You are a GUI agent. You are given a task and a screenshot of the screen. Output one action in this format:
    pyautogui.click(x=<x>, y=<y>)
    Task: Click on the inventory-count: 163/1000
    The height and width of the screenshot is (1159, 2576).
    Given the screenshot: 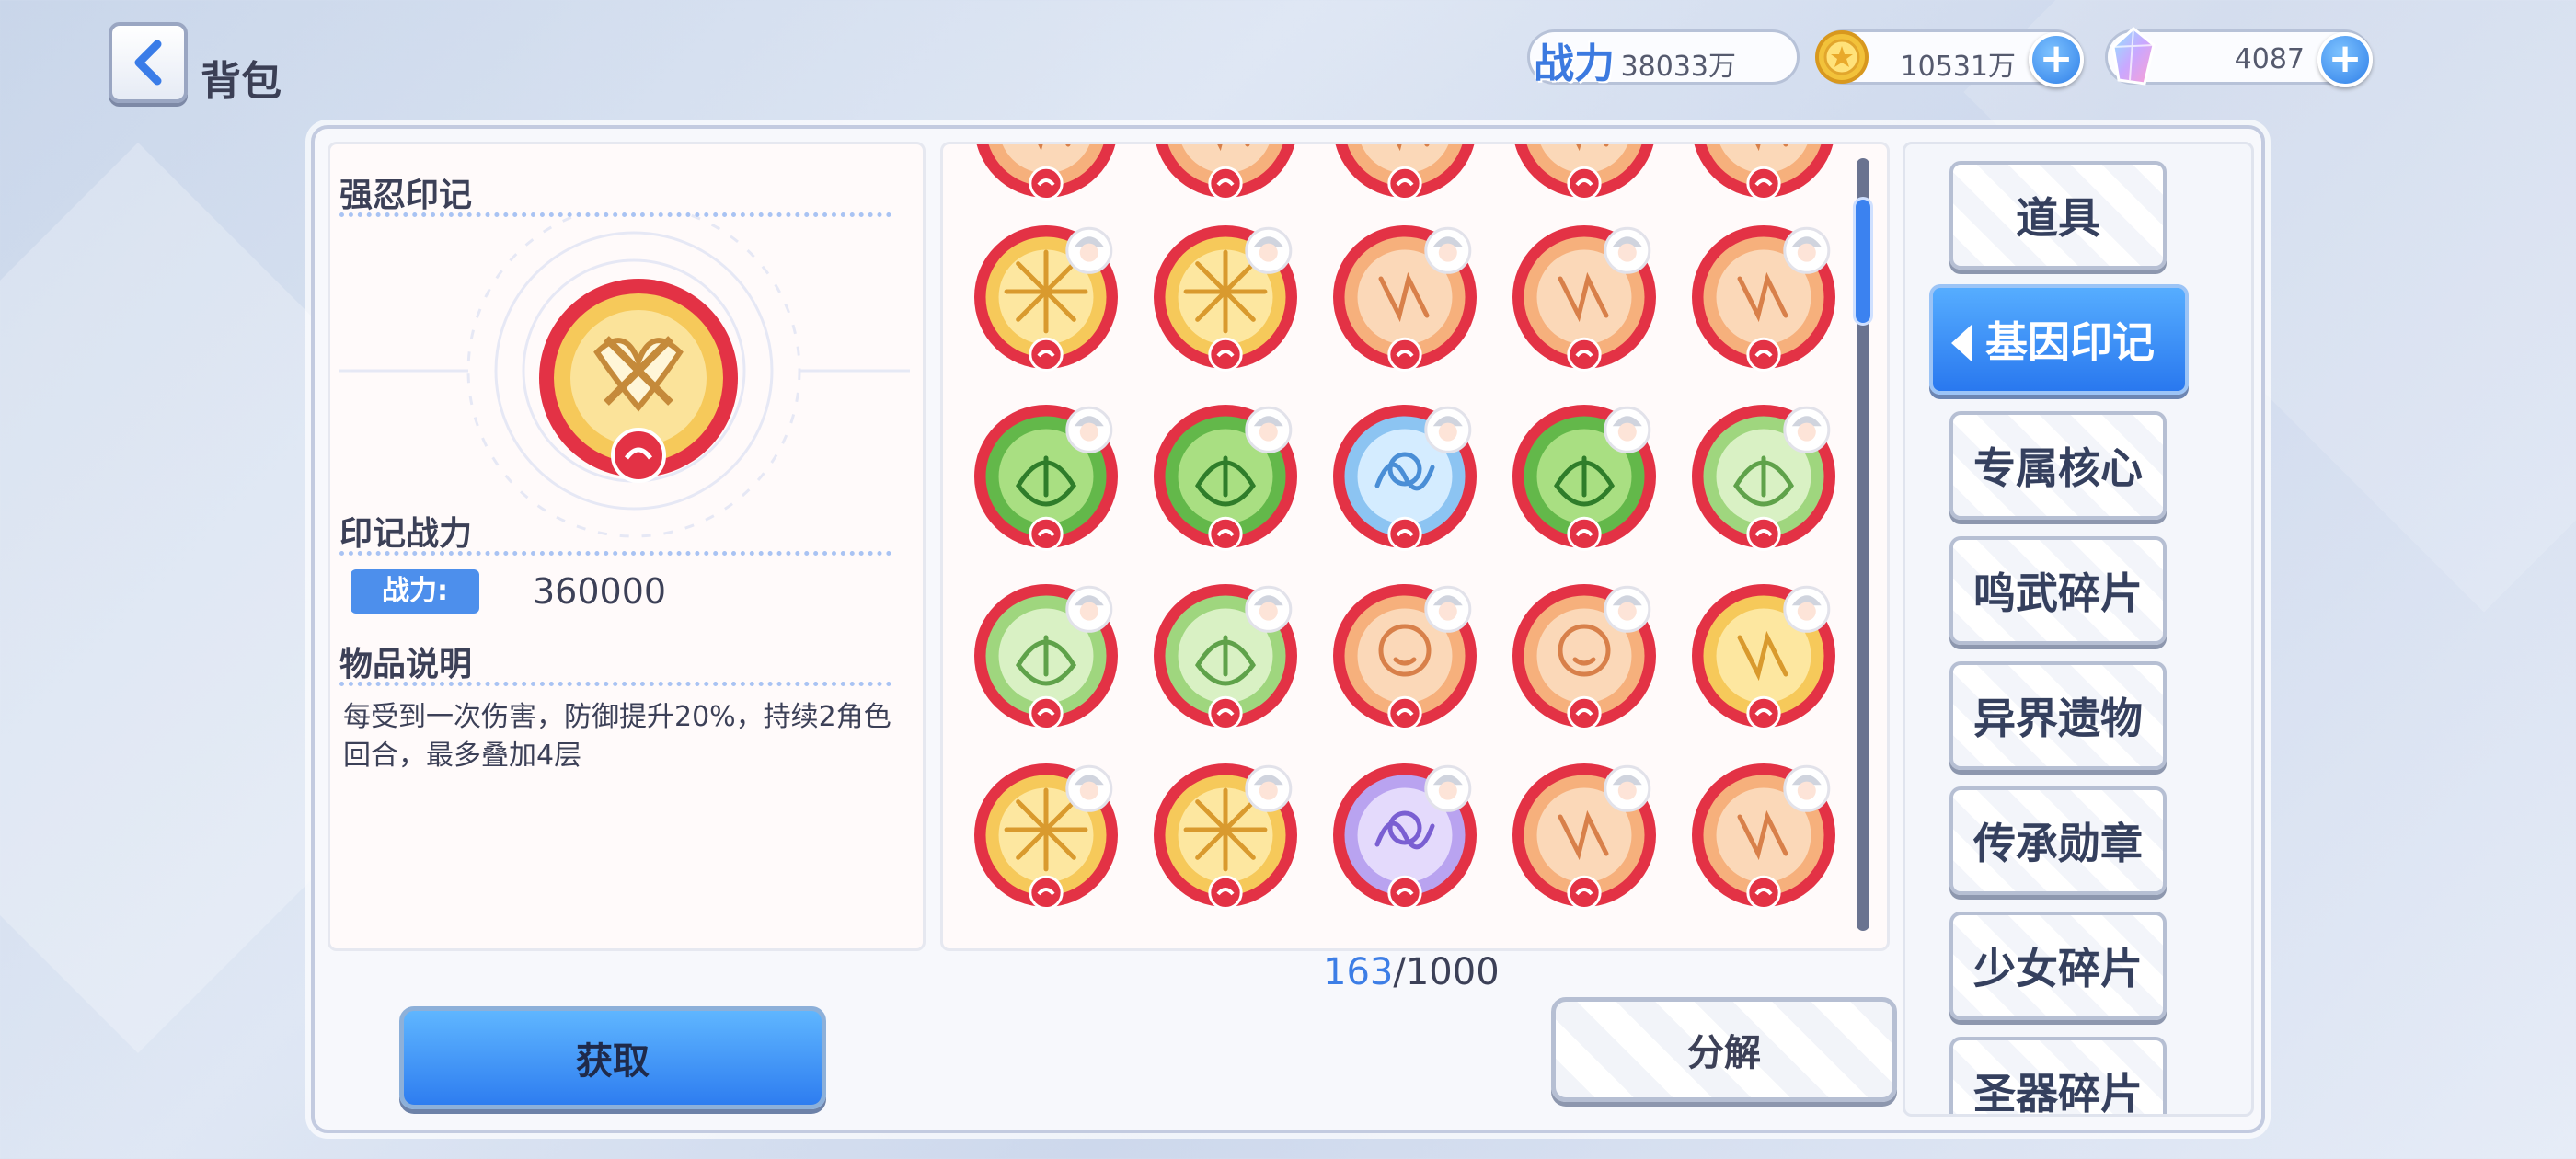 What is the action you would take?
    pyautogui.click(x=1411, y=972)
    